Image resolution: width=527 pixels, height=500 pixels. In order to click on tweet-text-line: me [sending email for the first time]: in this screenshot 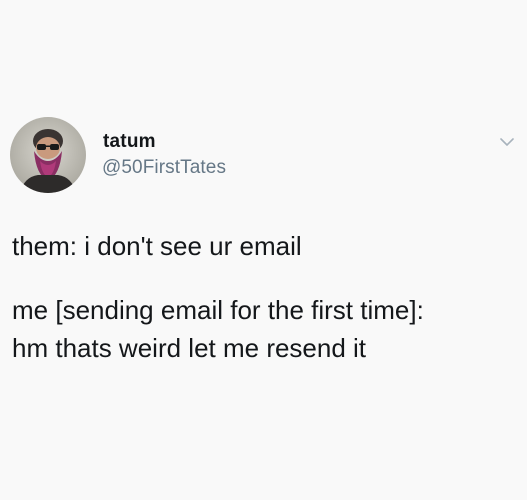, I will do `click(218, 310)`.